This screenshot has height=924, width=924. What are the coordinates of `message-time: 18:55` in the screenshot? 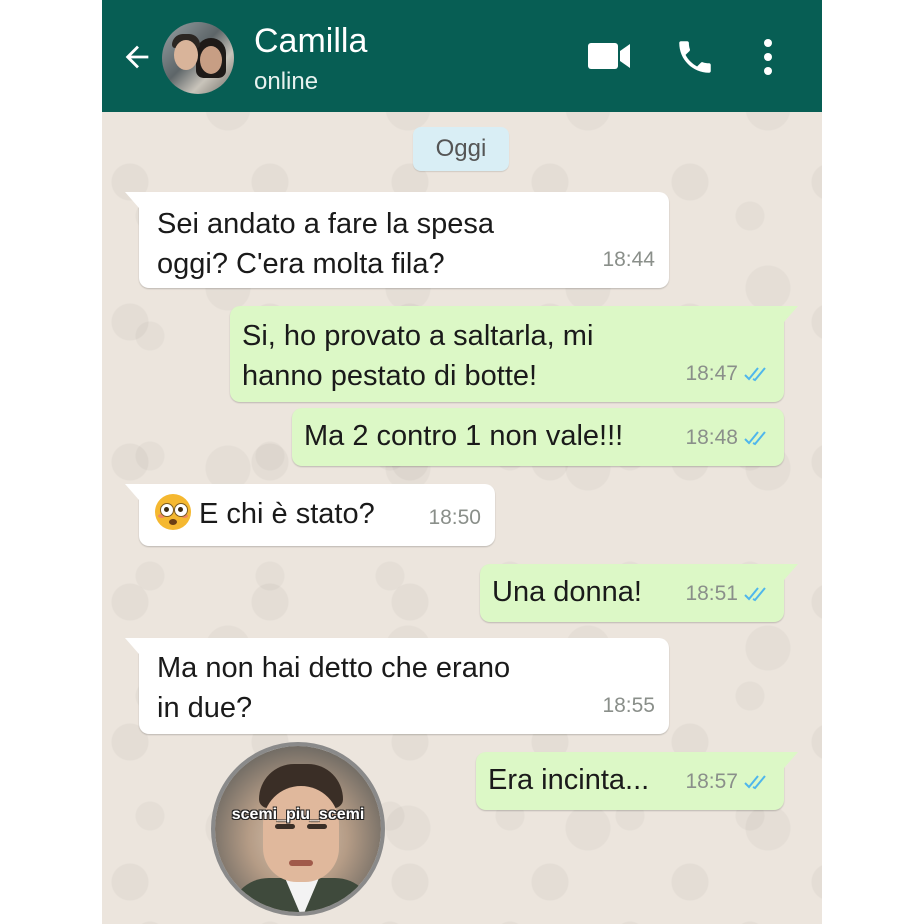 It's located at (628, 705).